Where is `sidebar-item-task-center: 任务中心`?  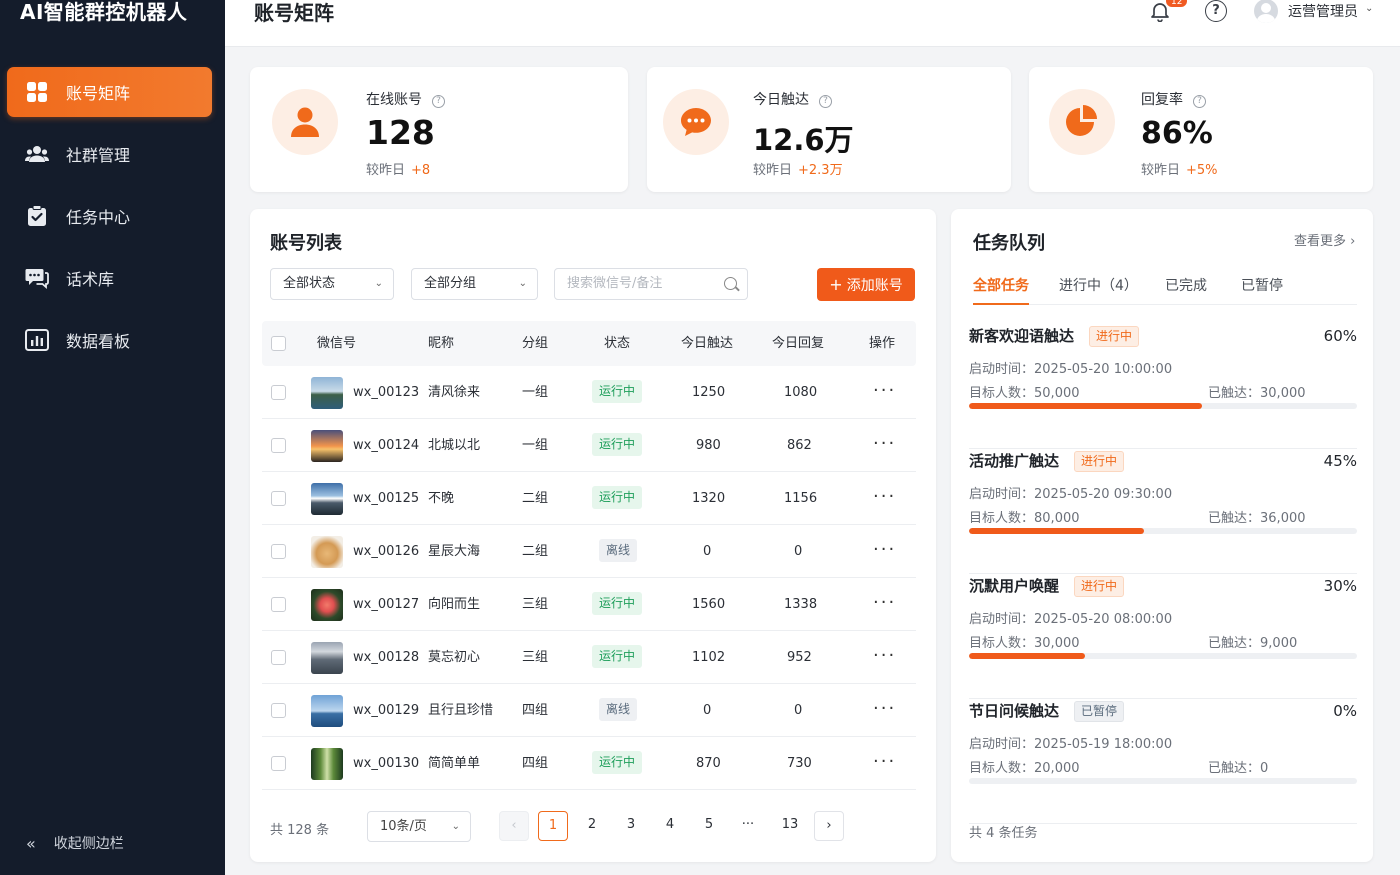 sidebar-item-task-center: 任务中心 is located at coordinates (109, 216).